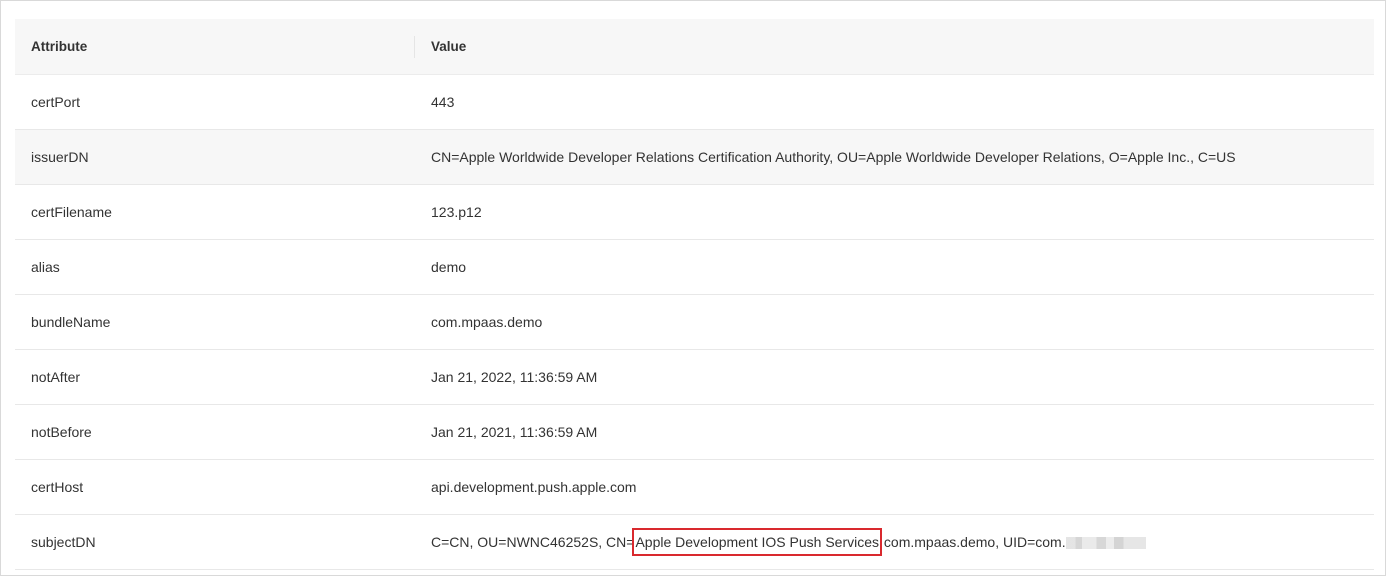 The height and width of the screenshot is (576, 1386). I want to click on attribute-cell: notAfter, so click(56, 377).